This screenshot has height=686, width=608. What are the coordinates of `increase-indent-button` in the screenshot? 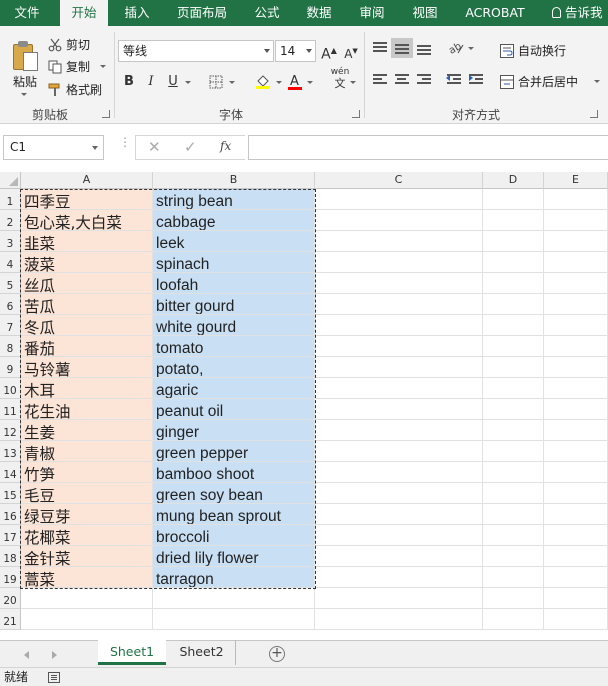 It's located at (476, 80).